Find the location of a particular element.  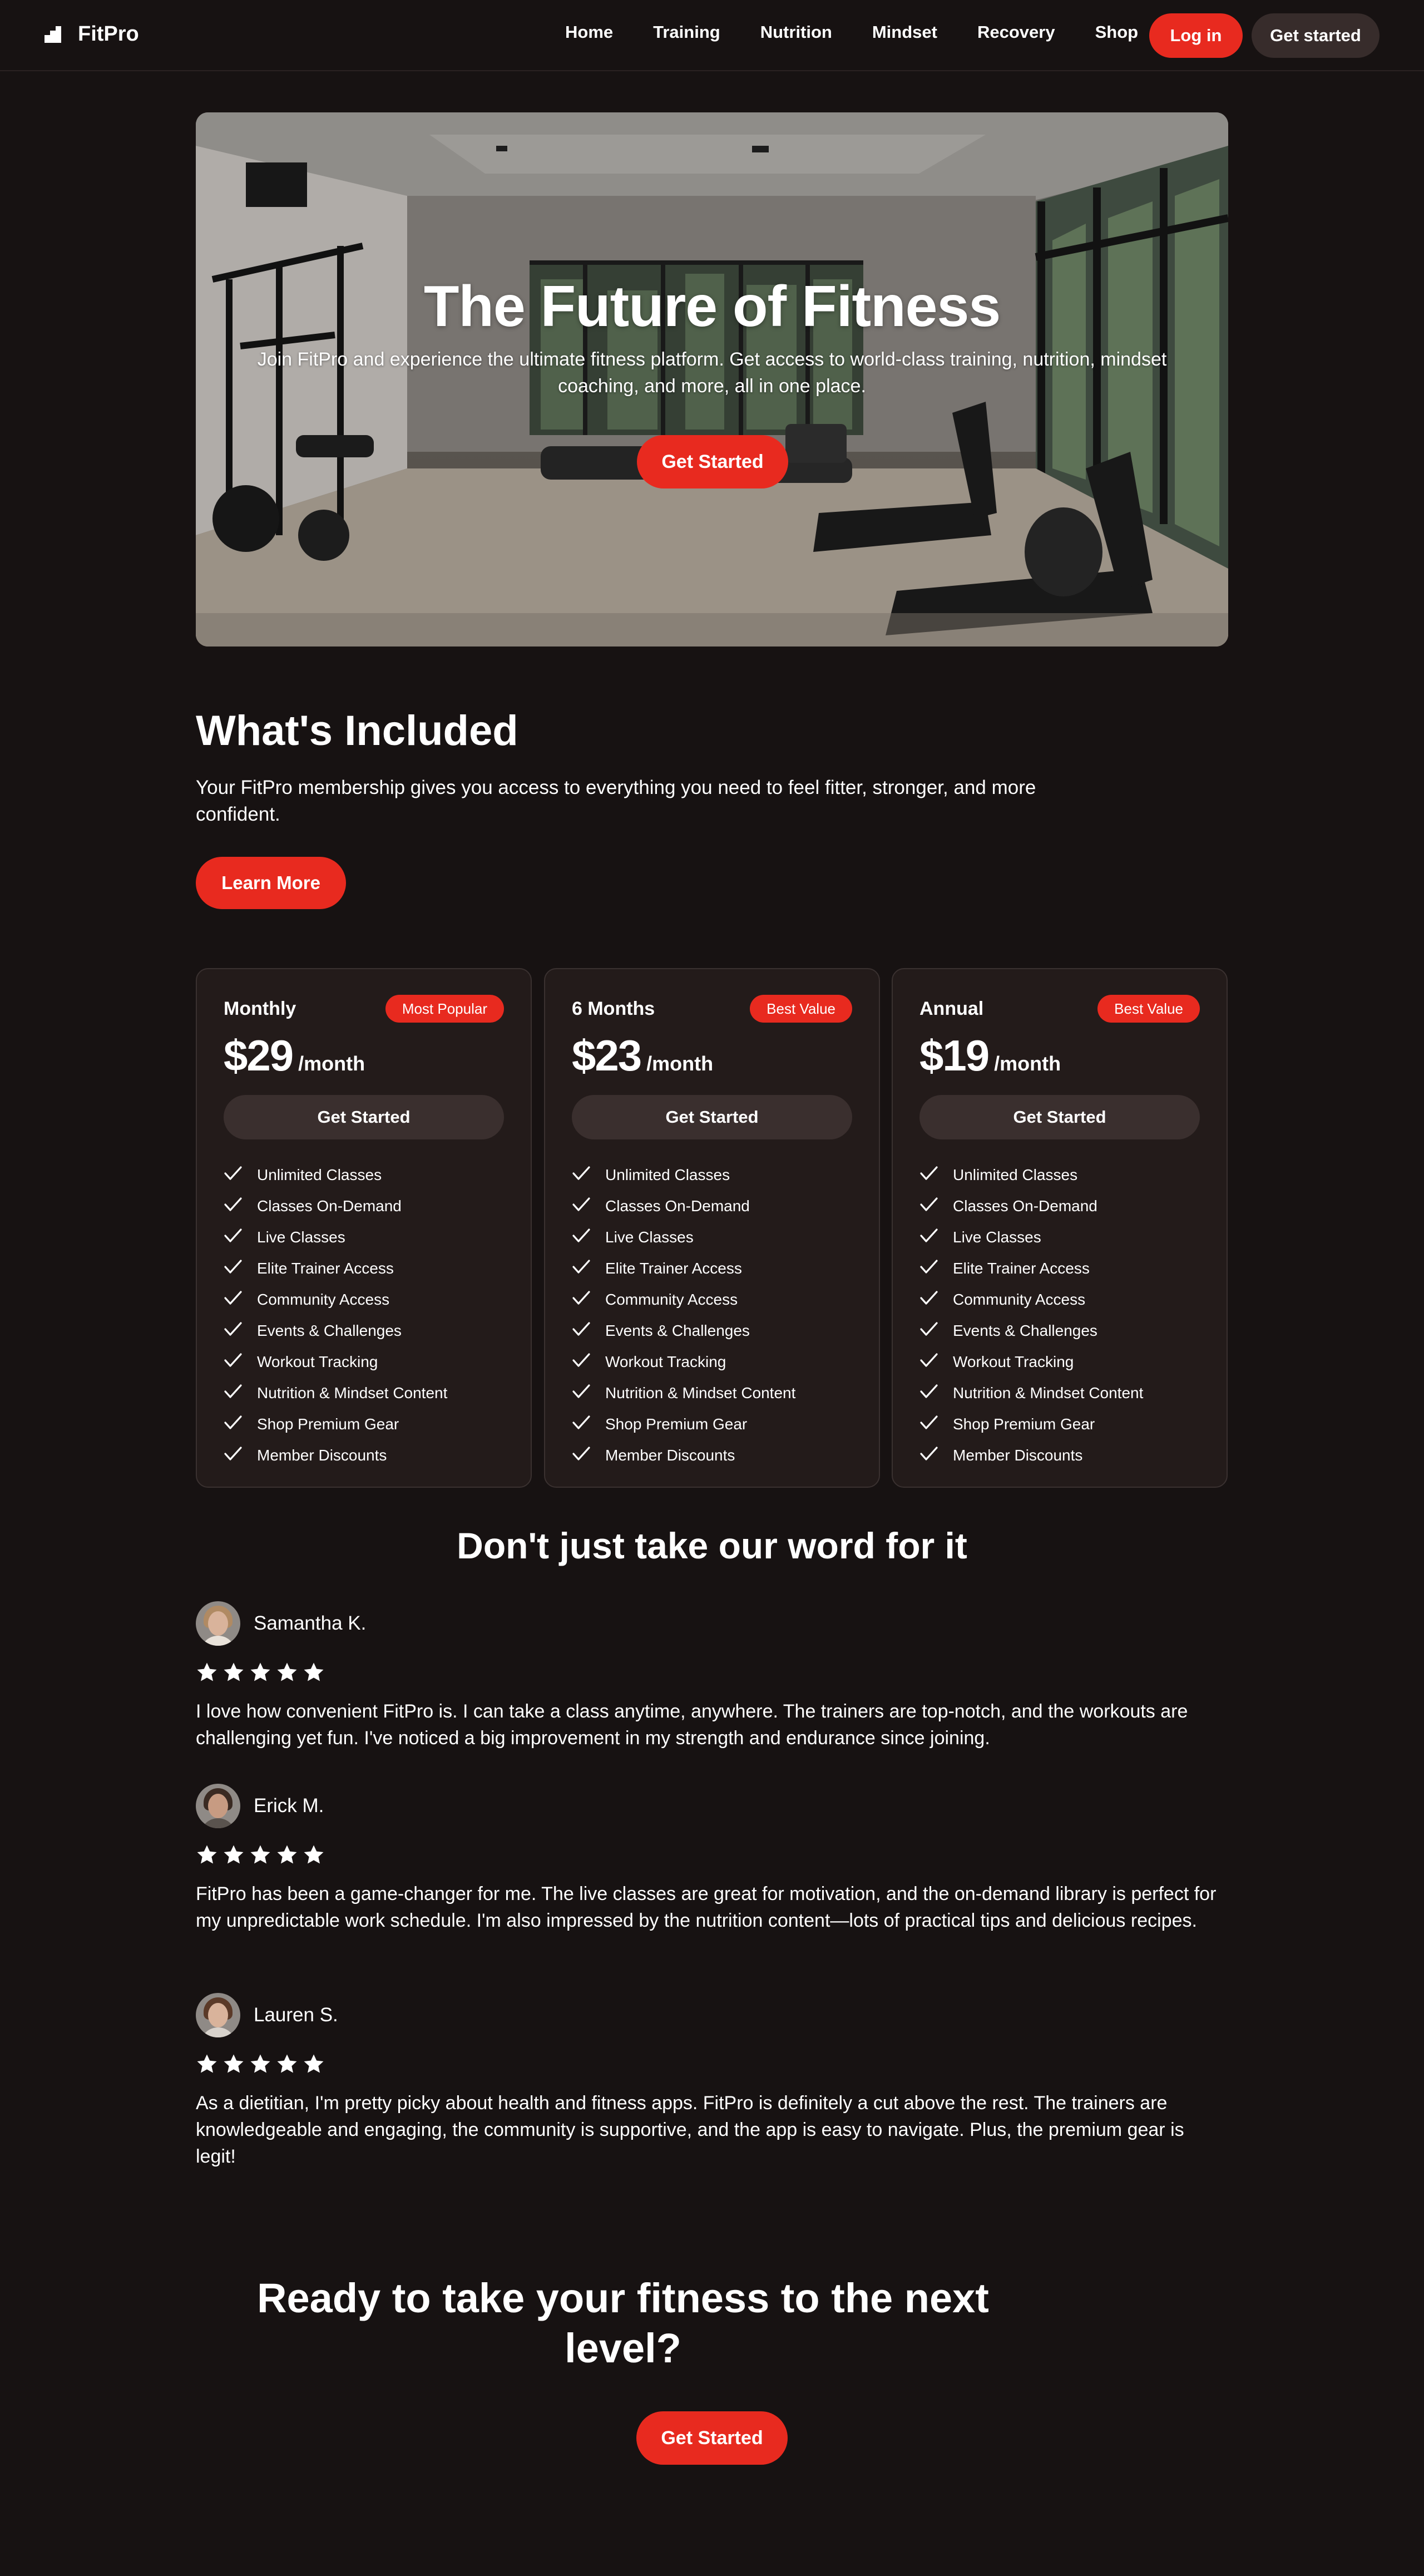

price-amount: $19 is located at coordinates (954, 1055).